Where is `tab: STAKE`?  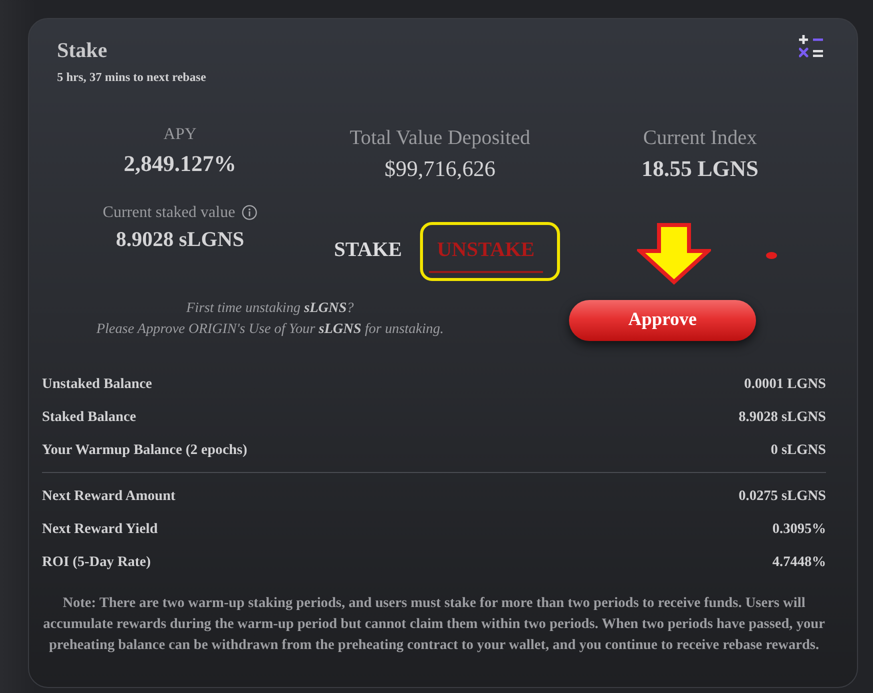 tab: STAKE is located at coordinates (368, 255).